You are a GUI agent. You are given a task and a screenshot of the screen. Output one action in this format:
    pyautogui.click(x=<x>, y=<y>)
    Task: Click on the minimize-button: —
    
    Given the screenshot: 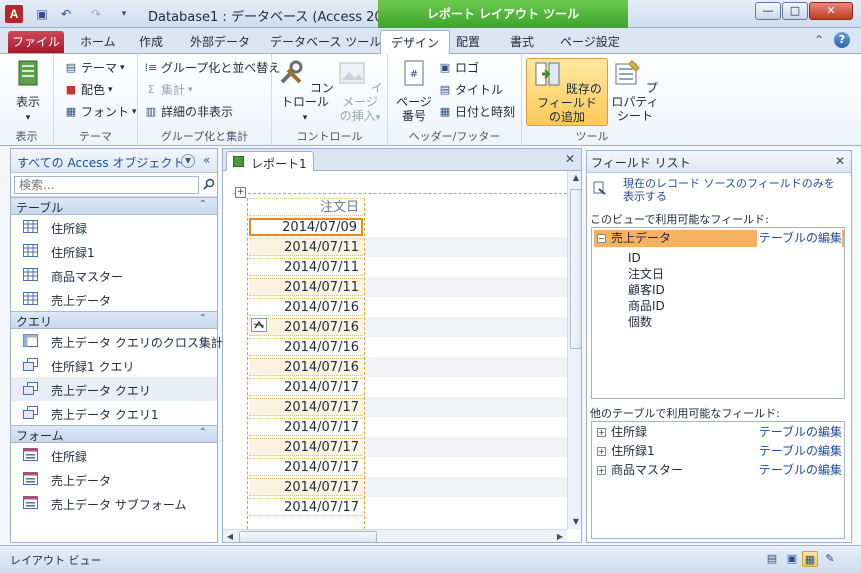 What is the action you would take?
    pyautogui.click(x=768, y=11)
    